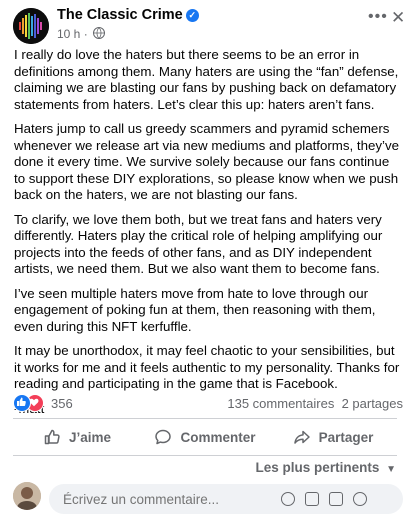 Image resolution: width=410 pixels, height=514 pixels. What do you see at coordinates (22, 403) in the screenshot?
I see `like-reaction-icon` at bounding box center [22, 403].